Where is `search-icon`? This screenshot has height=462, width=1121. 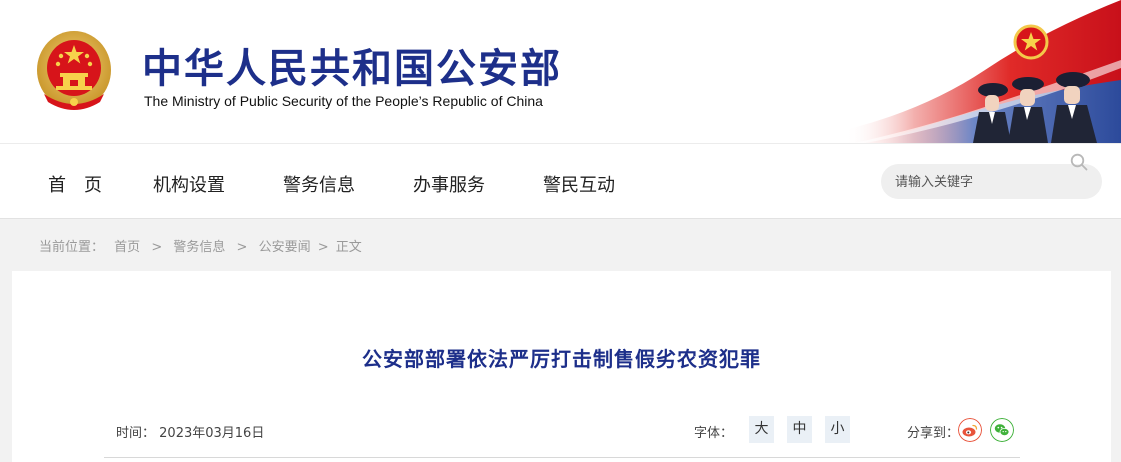 search-icon is located at coordinates (1079, 162).